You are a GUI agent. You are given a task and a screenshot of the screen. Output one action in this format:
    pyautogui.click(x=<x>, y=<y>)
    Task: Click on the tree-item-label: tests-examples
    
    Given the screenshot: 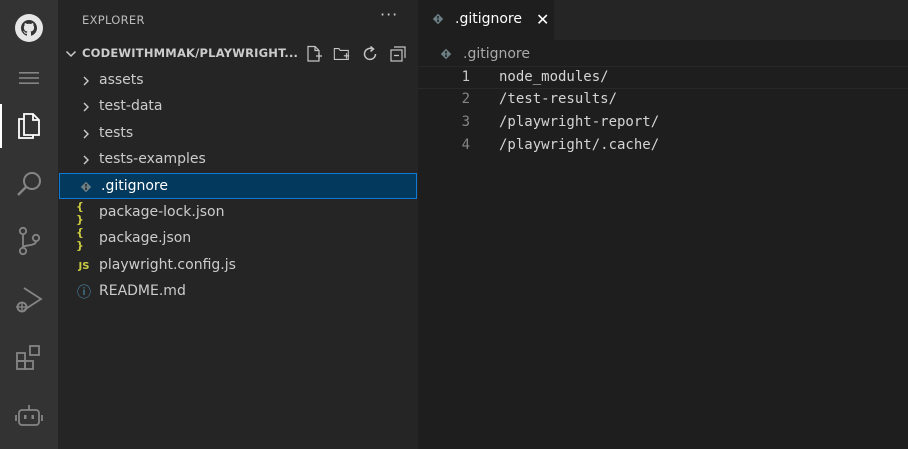 What is the action you would take?
    pyautogui.click(x=152, y=159)
    